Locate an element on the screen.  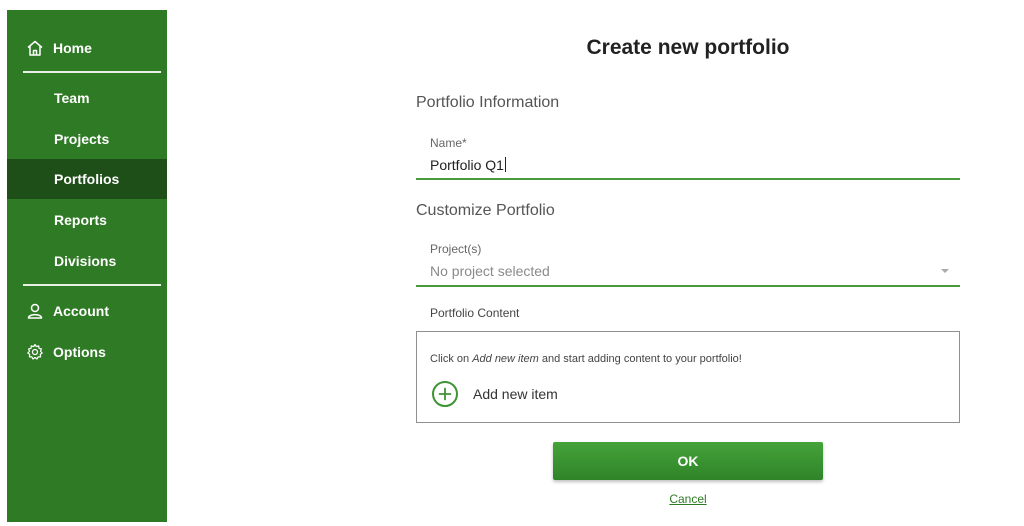
sidebar-item-team: Team is located at coordinates (87, 98).